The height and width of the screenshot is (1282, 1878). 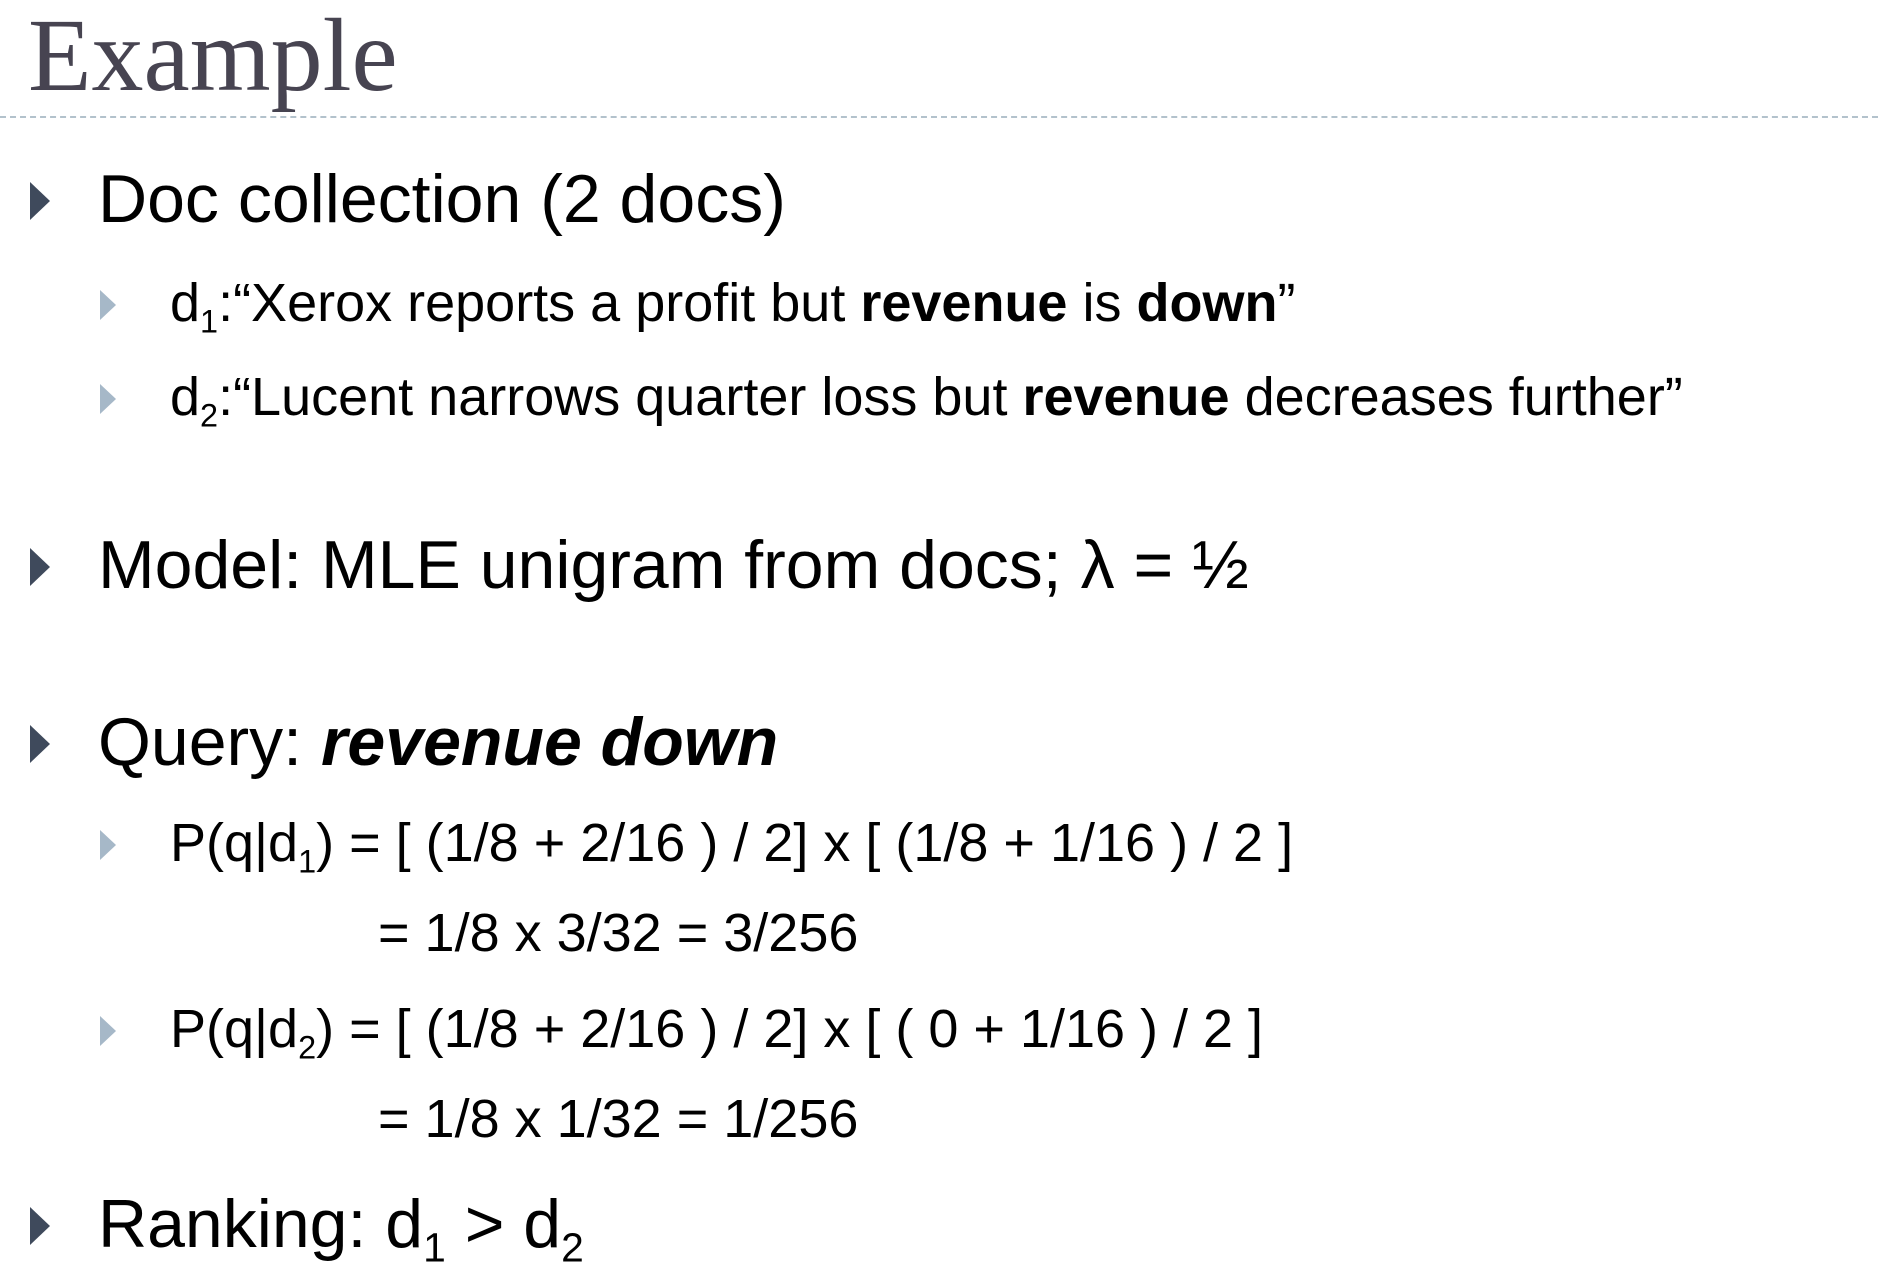 I want to click on query-text: Query: revenue down, so click(x=438, y=742).